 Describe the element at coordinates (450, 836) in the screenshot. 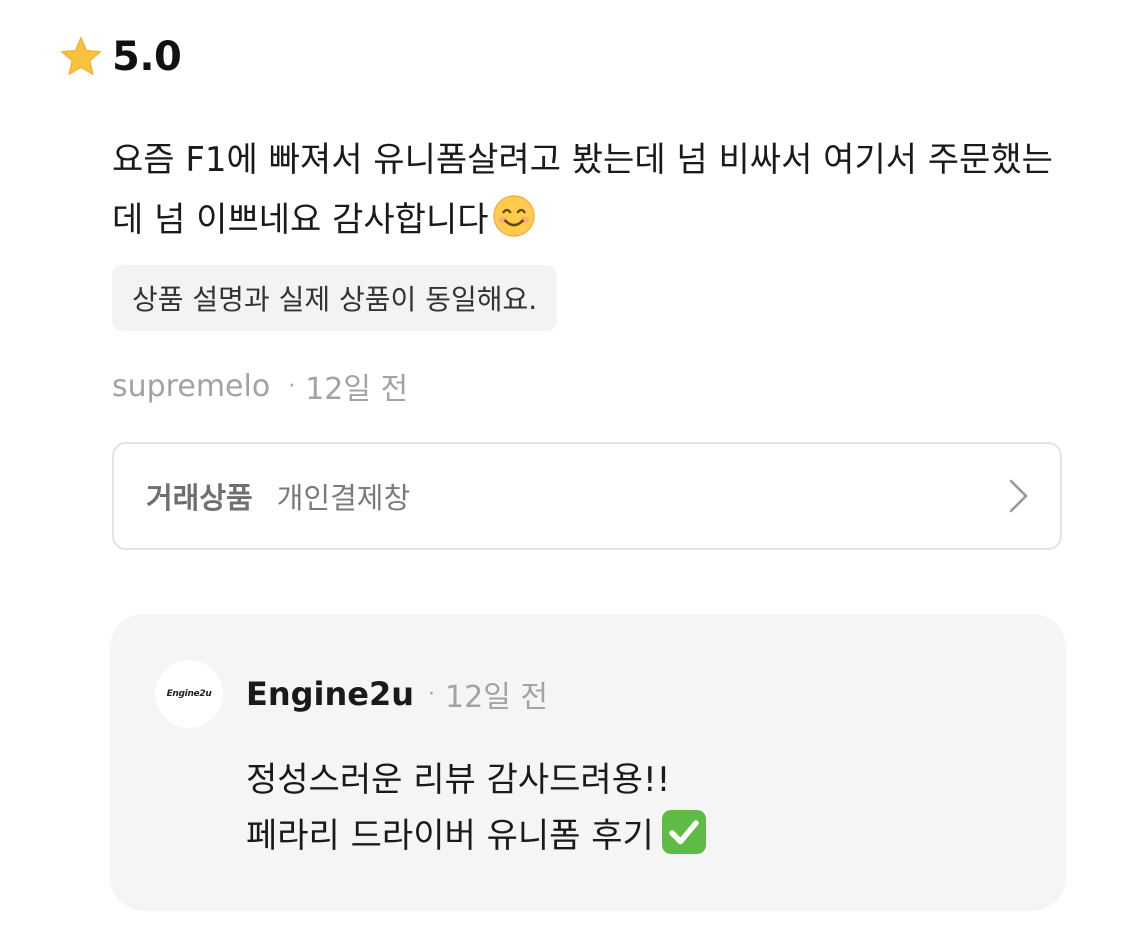

I see `reply-line-2: 페라리 드라이버 유니폼 후기` at that location.